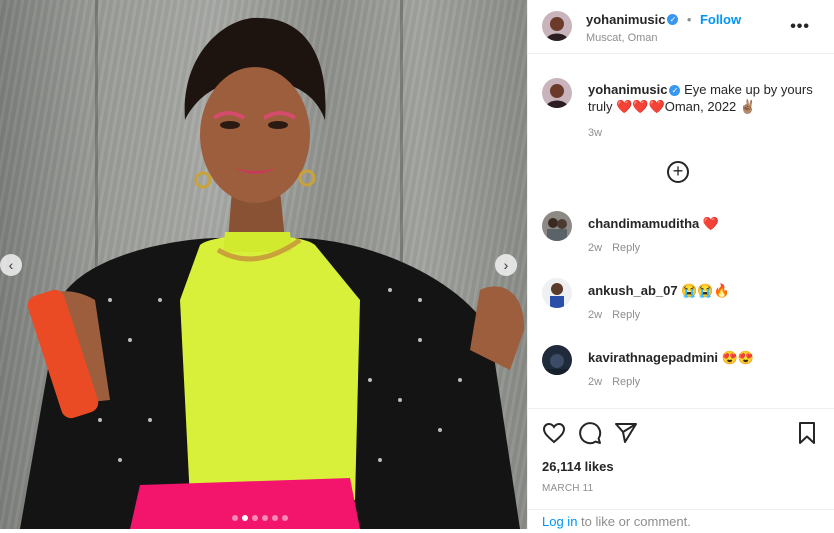 This screenshot has width=834, height=533. Describe the element at coordinates (245, 518) in the screenshot. I see `carousel-dot-active` at that location.